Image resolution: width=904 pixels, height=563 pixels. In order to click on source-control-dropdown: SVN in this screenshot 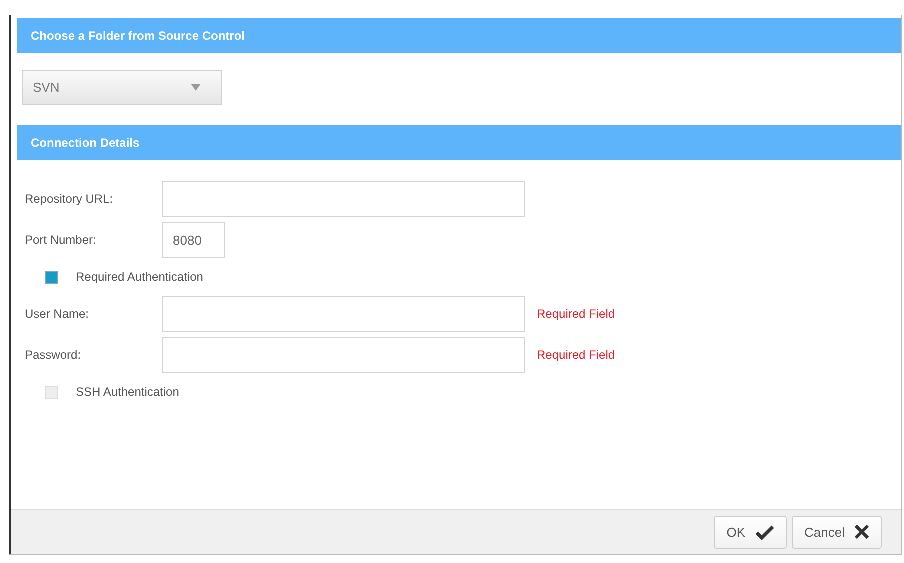, I will do `click(122, 87)`.